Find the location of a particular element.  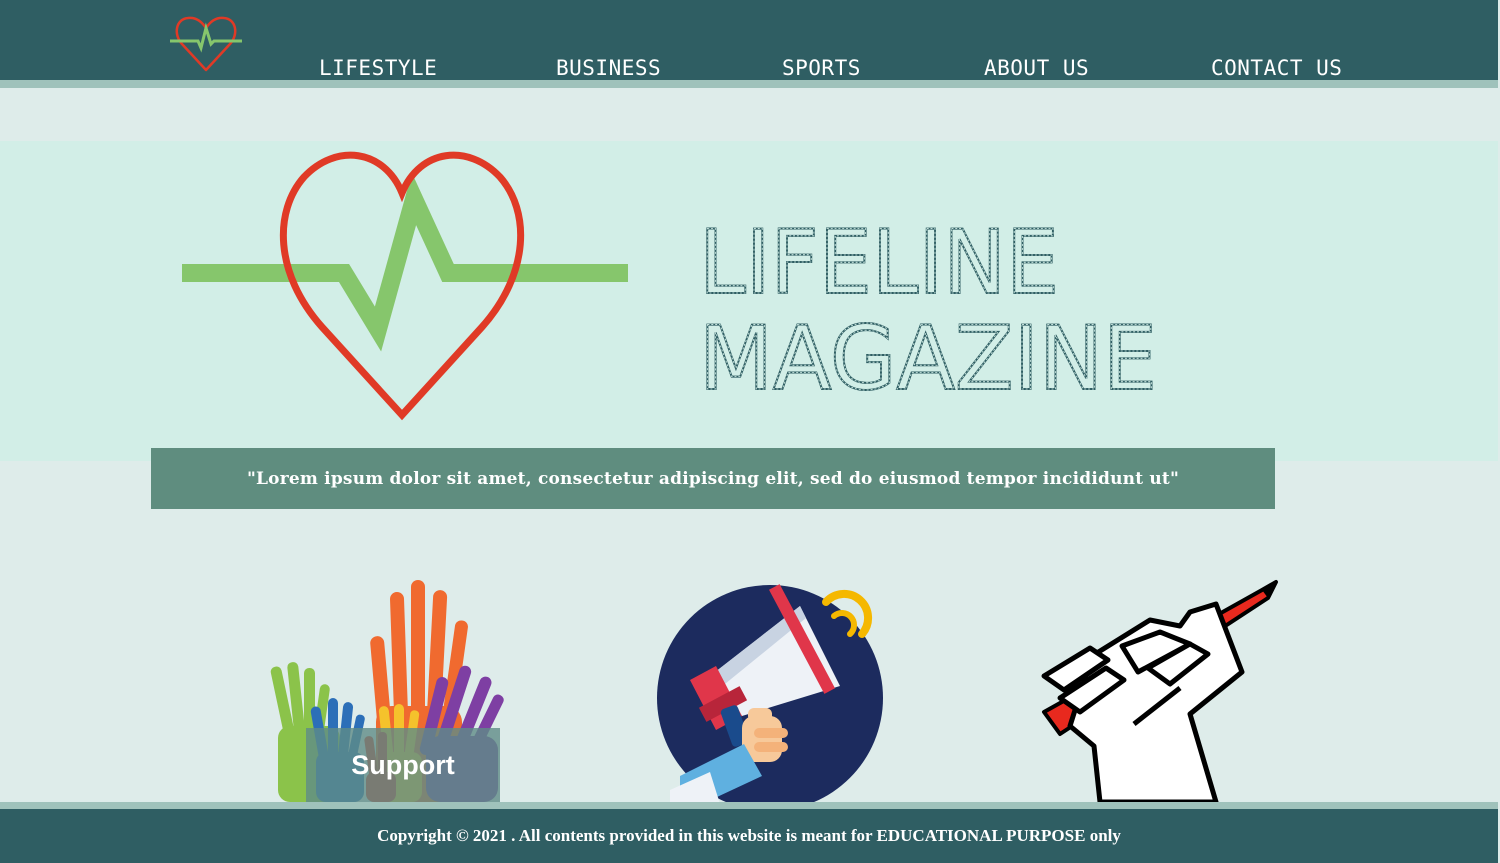

megaphone-icon is located at coordinates (770, 694).